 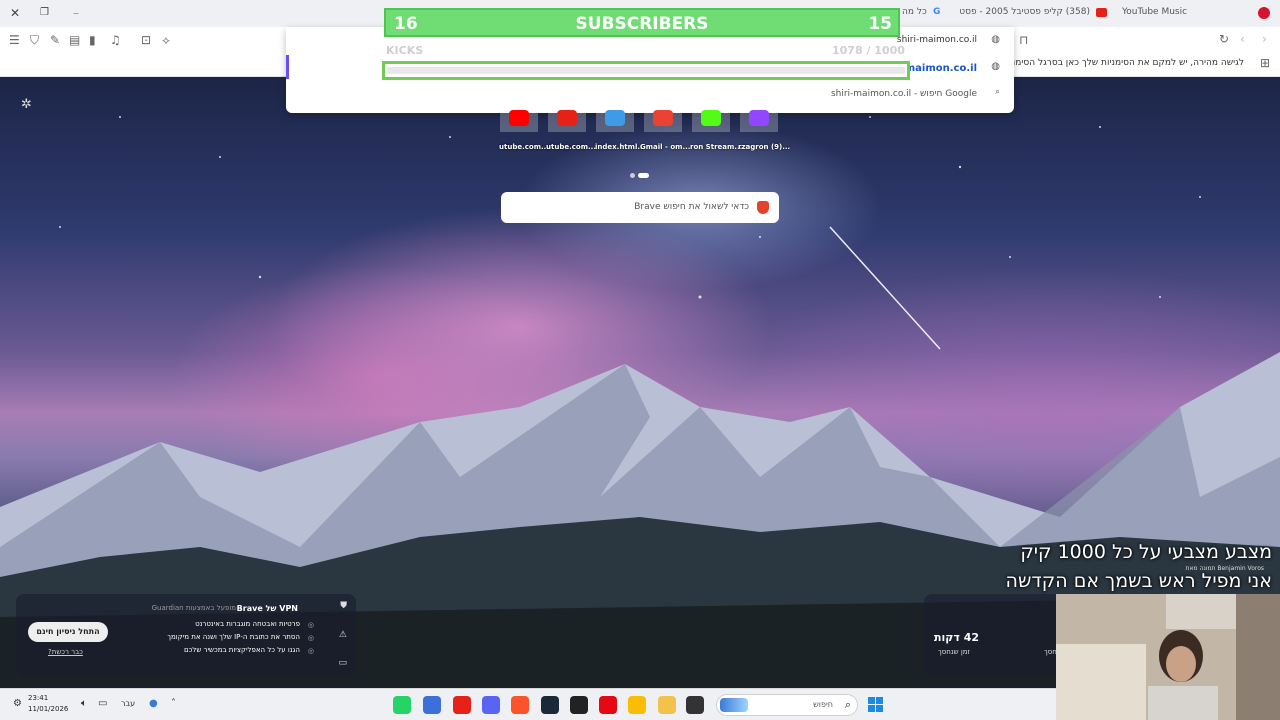 I want to click on shield-icon: ⛉, so click(x=34, y=40).